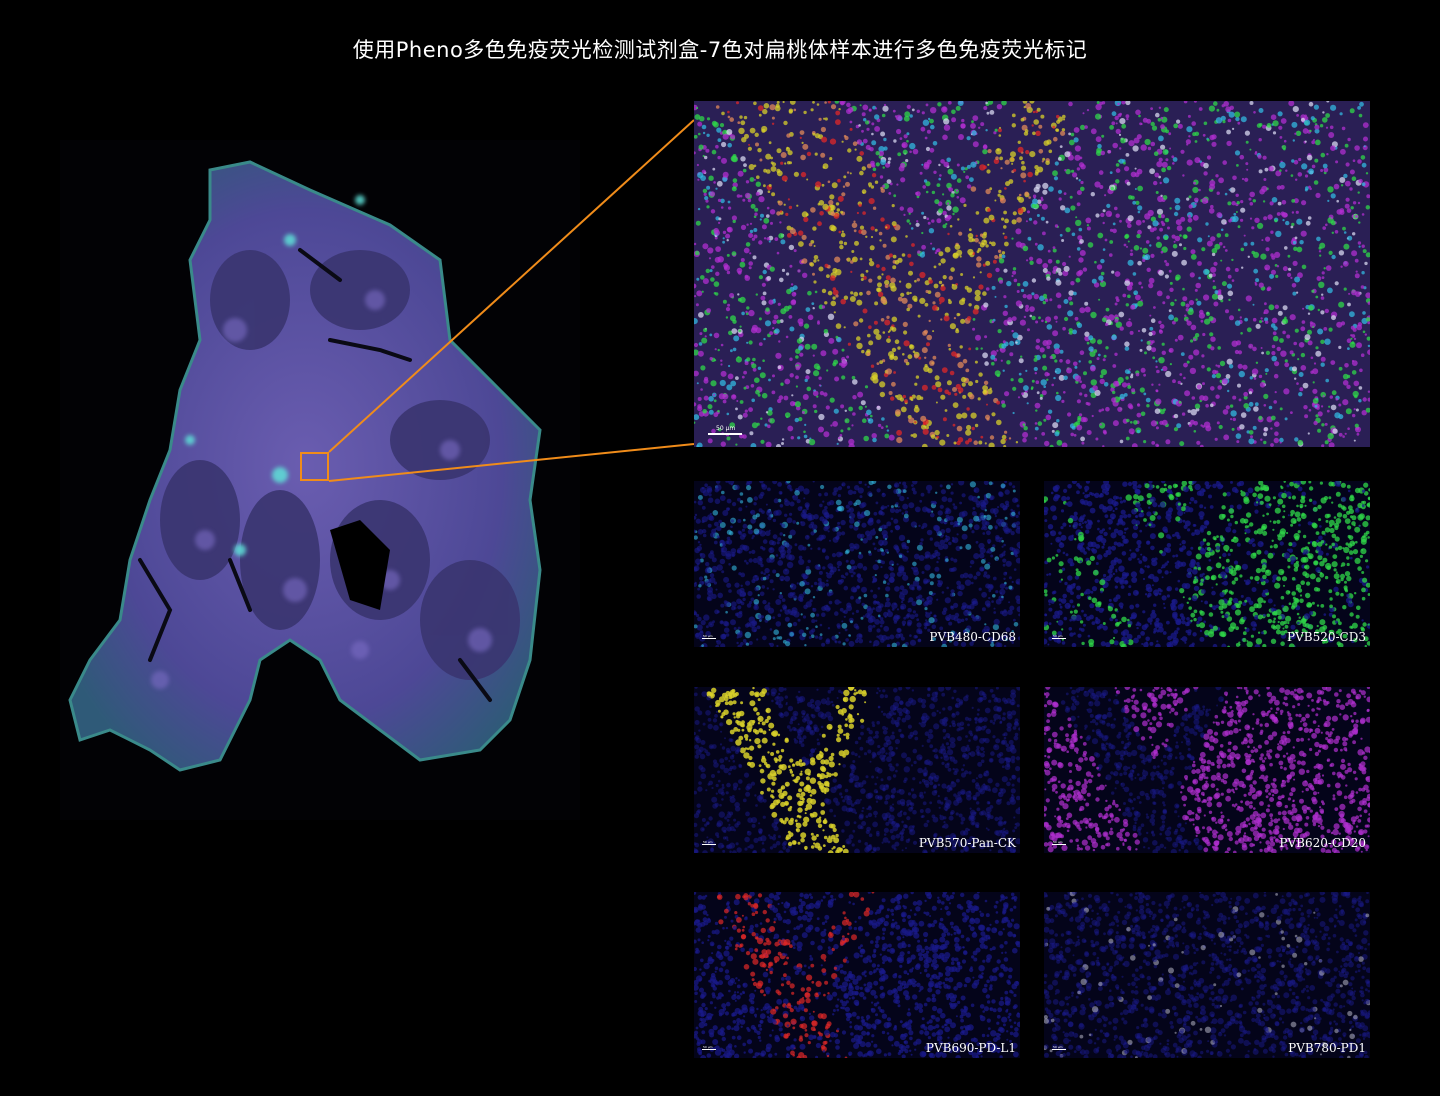 This screenshot has height=1096, width=1440. I want to click on channel-panel-pd-l1: 50 µm PVB690-PD-L1, so click(857, 975).